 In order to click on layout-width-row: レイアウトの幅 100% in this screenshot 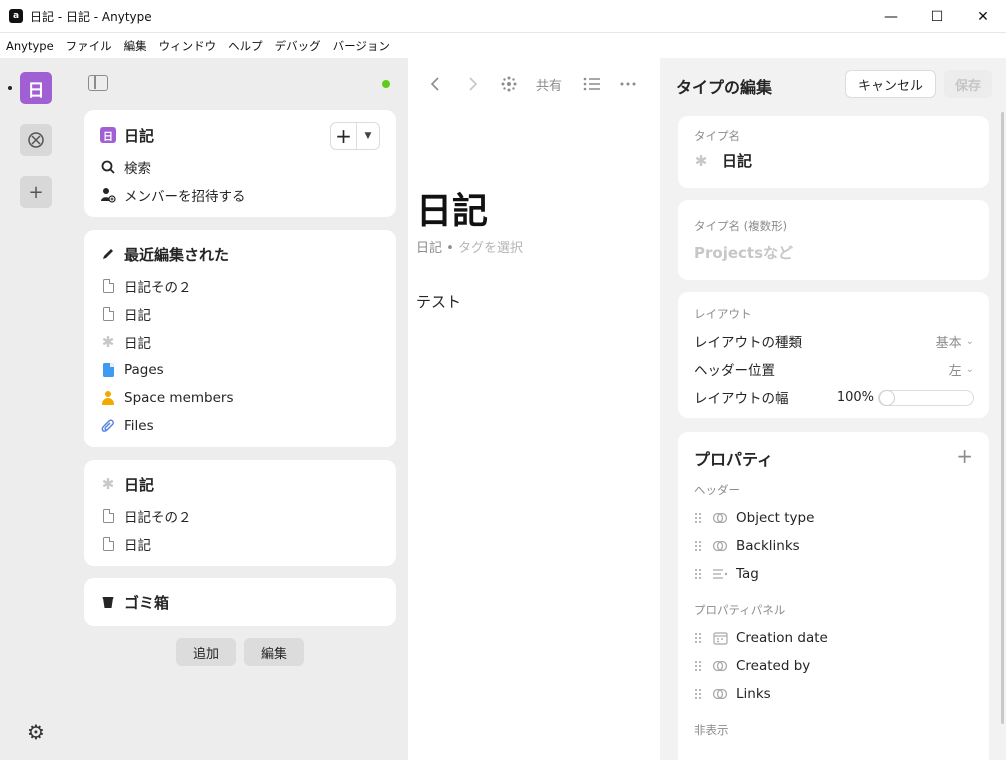, I will do `click(784, 397)`.